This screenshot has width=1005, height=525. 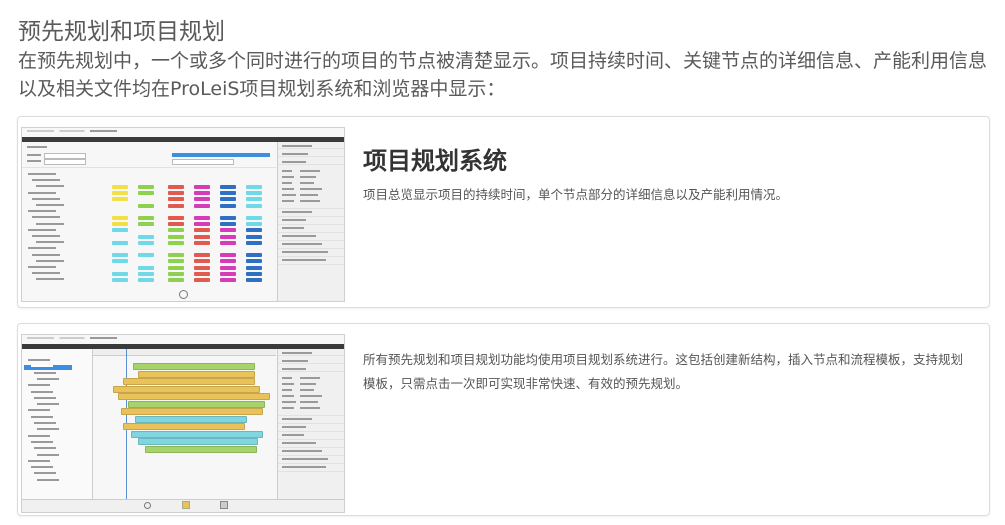 I want to click on page-title: 预先规划和项目规划, so click(x=121, y=32).